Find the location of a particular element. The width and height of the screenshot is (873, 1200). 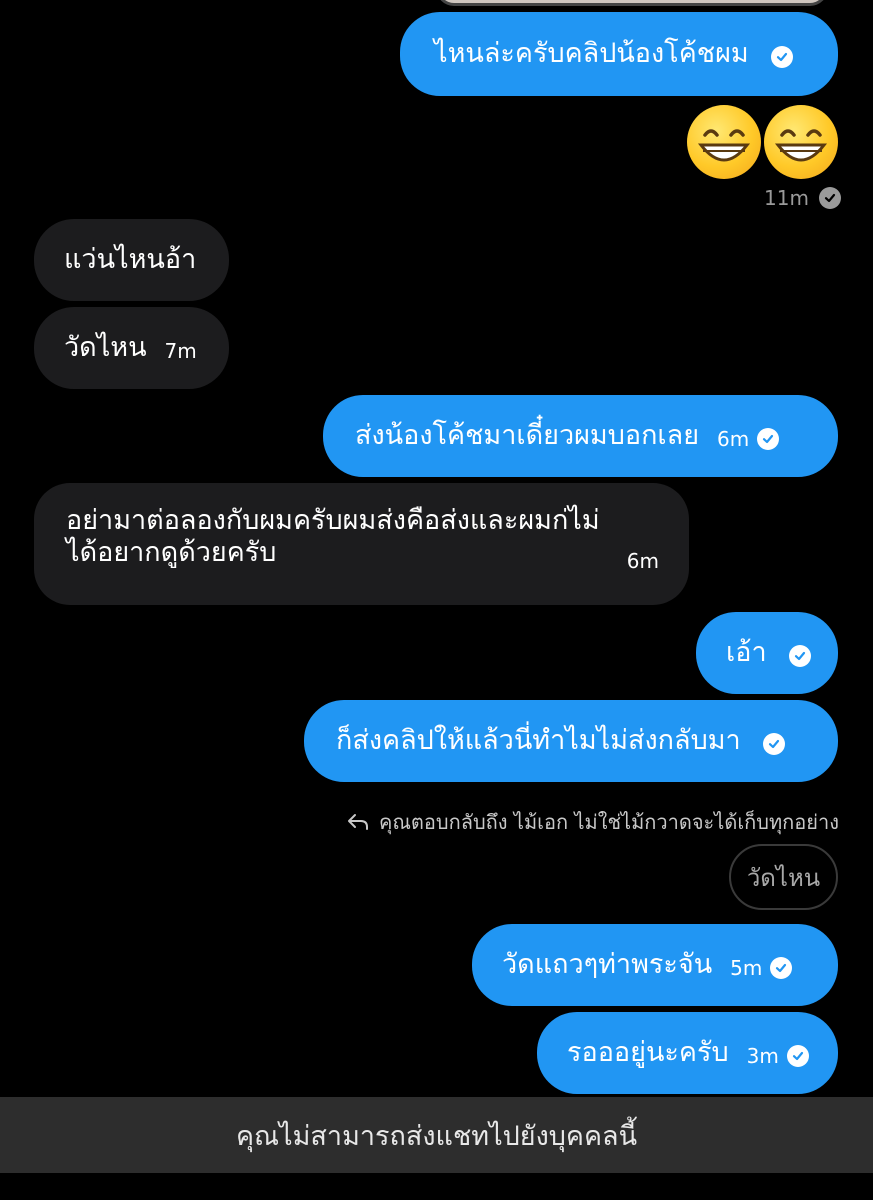

quoted-text: วัดไหน is located at coordinates (783, 877).